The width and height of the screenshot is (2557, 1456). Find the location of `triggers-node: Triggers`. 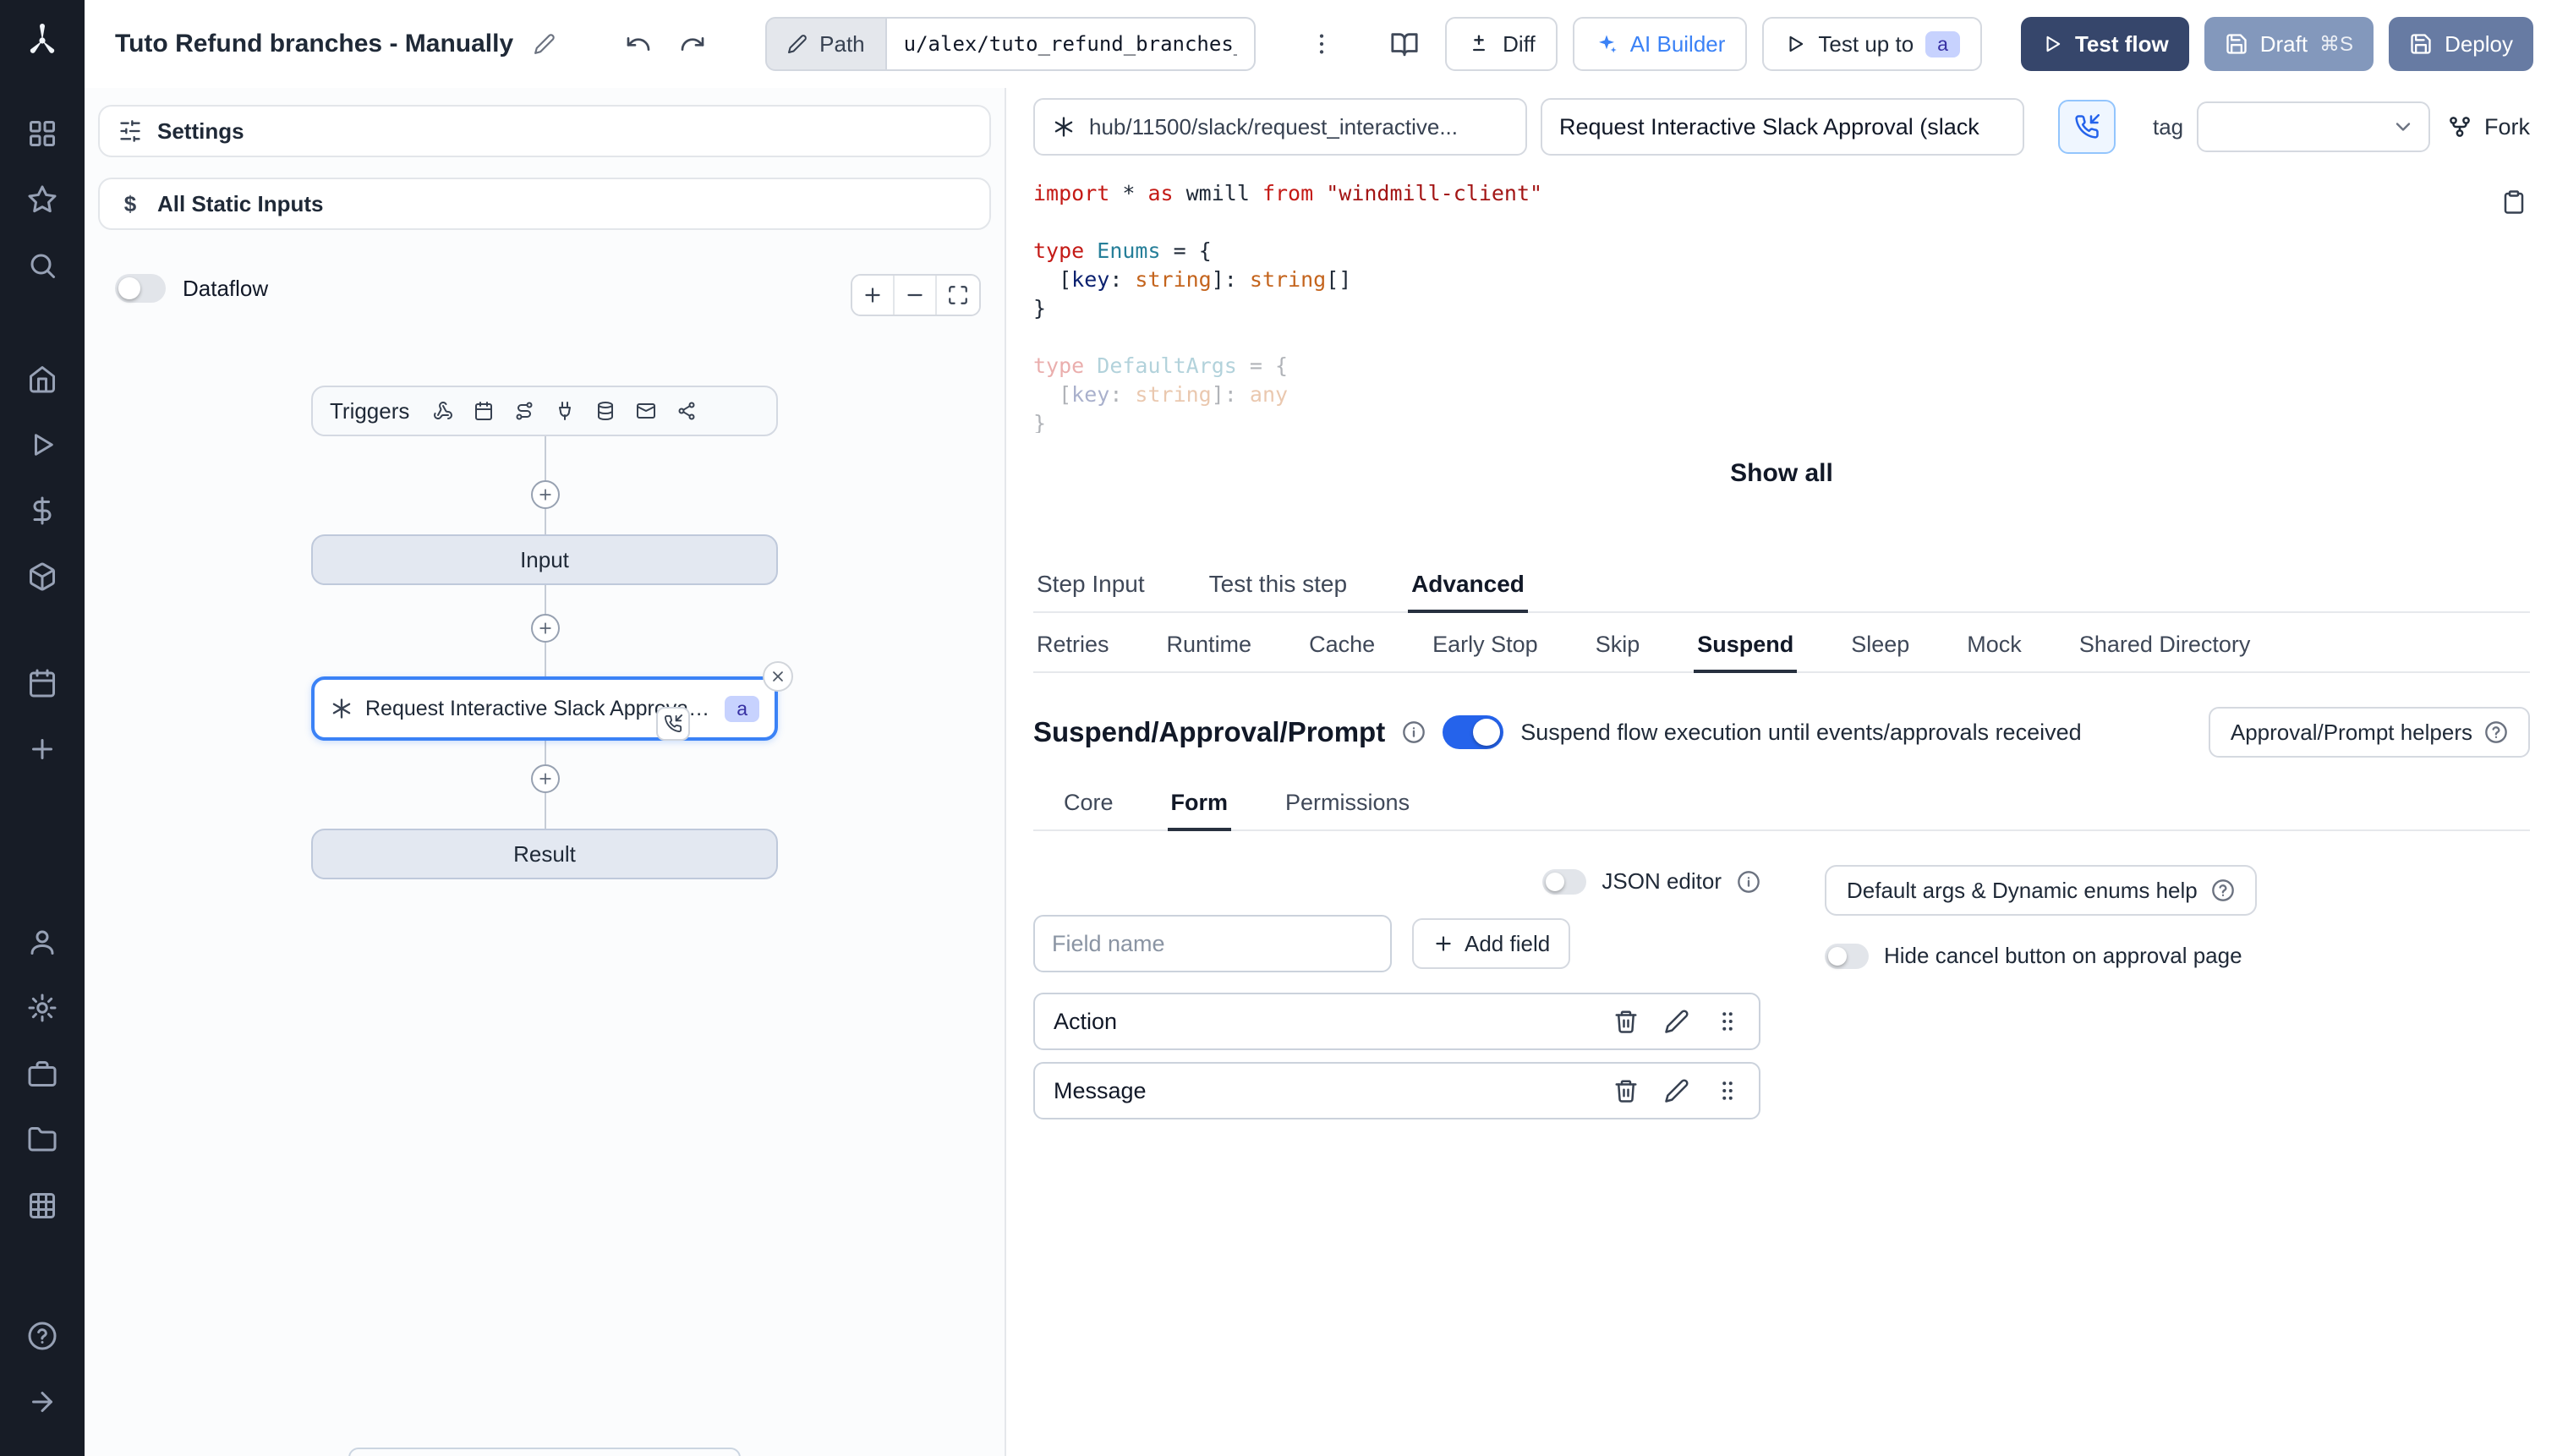

triggers-node: Triggers is located at coordinates (544, 411).